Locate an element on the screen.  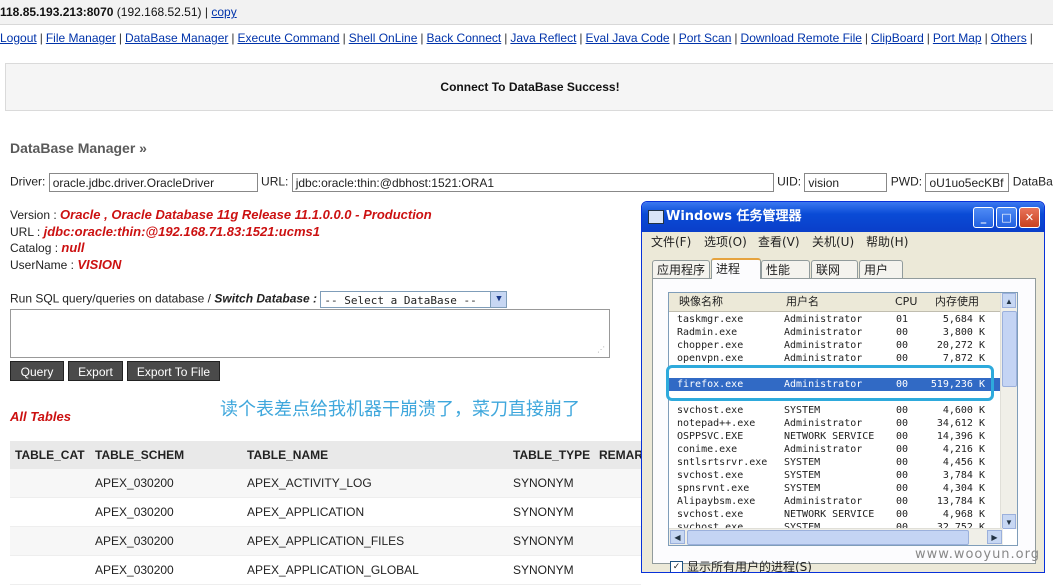
run-sql-label: Run SQL query/queries on database / is located at coordinates (112, 298).